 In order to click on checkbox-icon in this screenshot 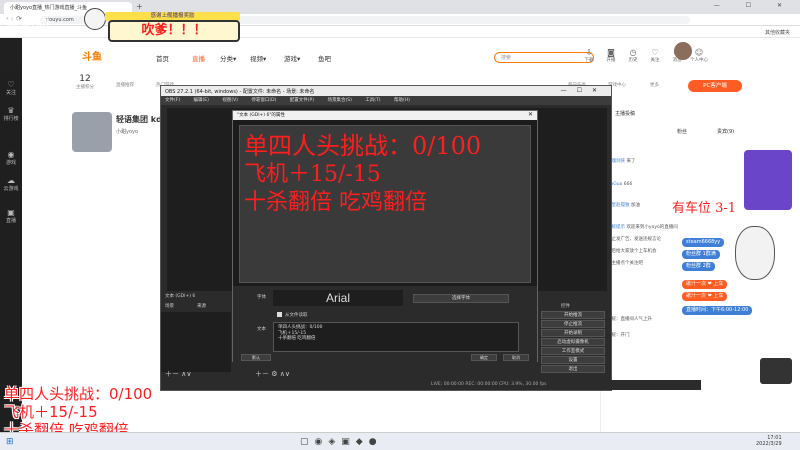, I will do `click(279, 314)`.